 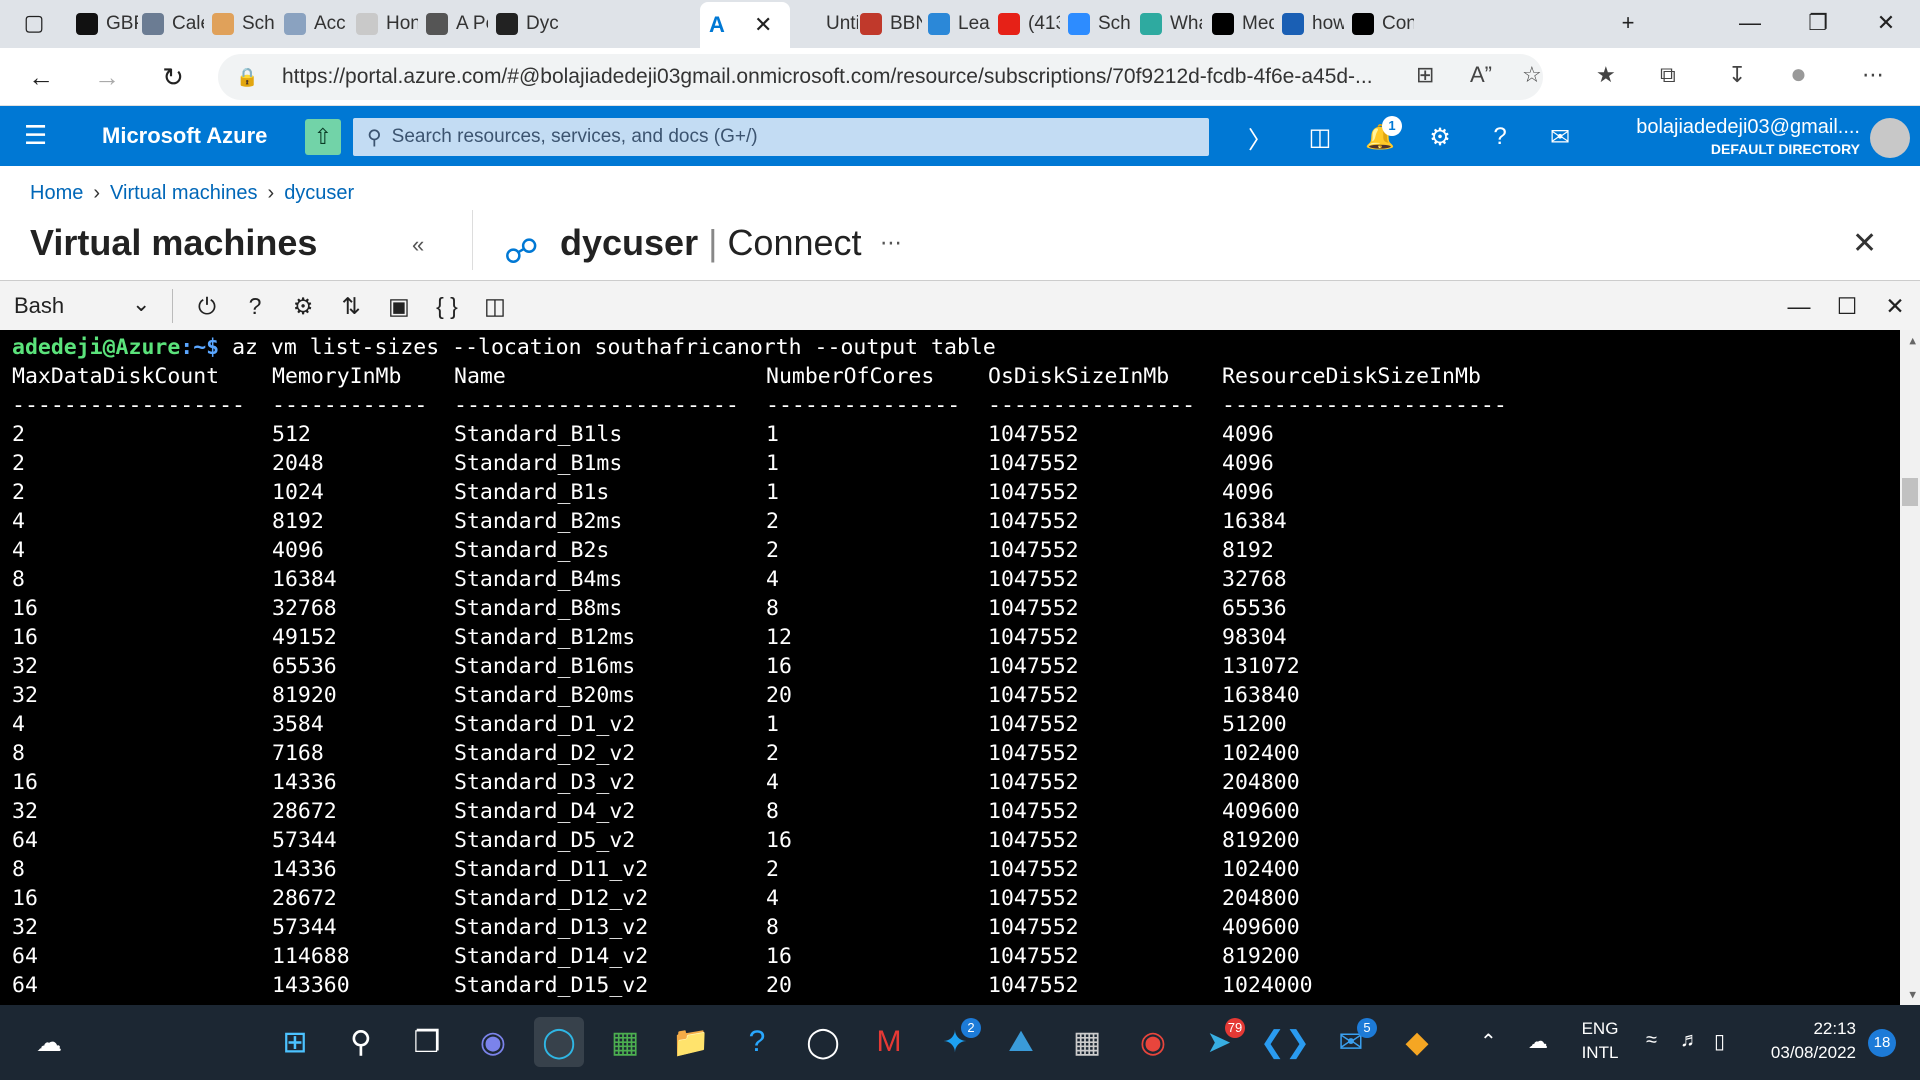 What do you see at coordinates (1488, 1041) in the screenshot?
I see `show-hidden-icons-icon: ⌃` at bounding box center [1488, 1041].